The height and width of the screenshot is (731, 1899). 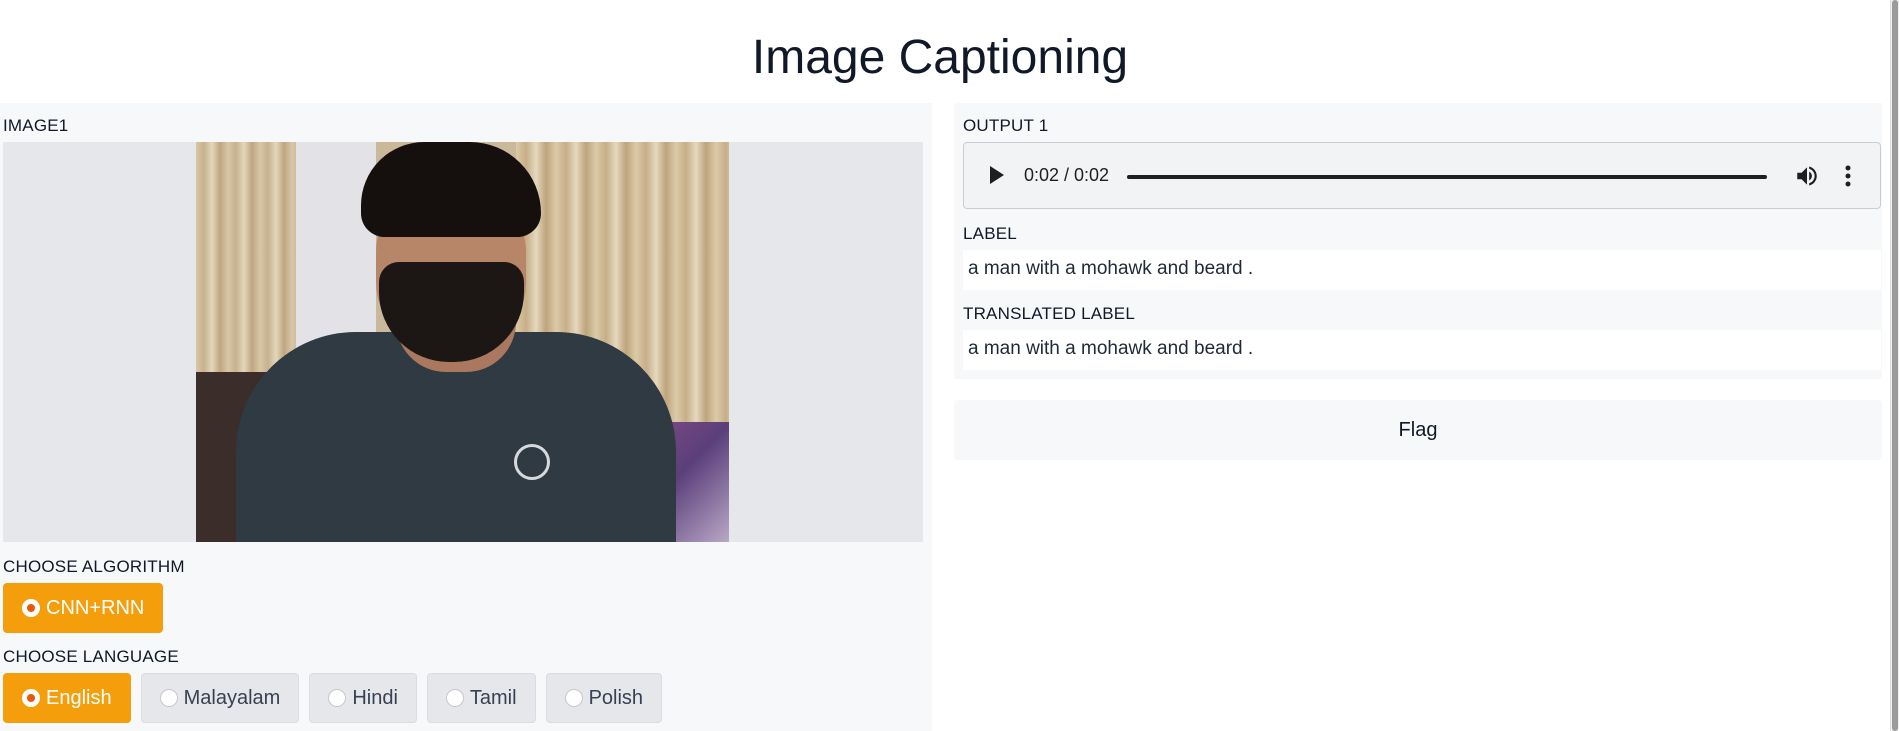 I want to click on algorithm-radio-group: CNN+RNN, so click(x=83, y=608).